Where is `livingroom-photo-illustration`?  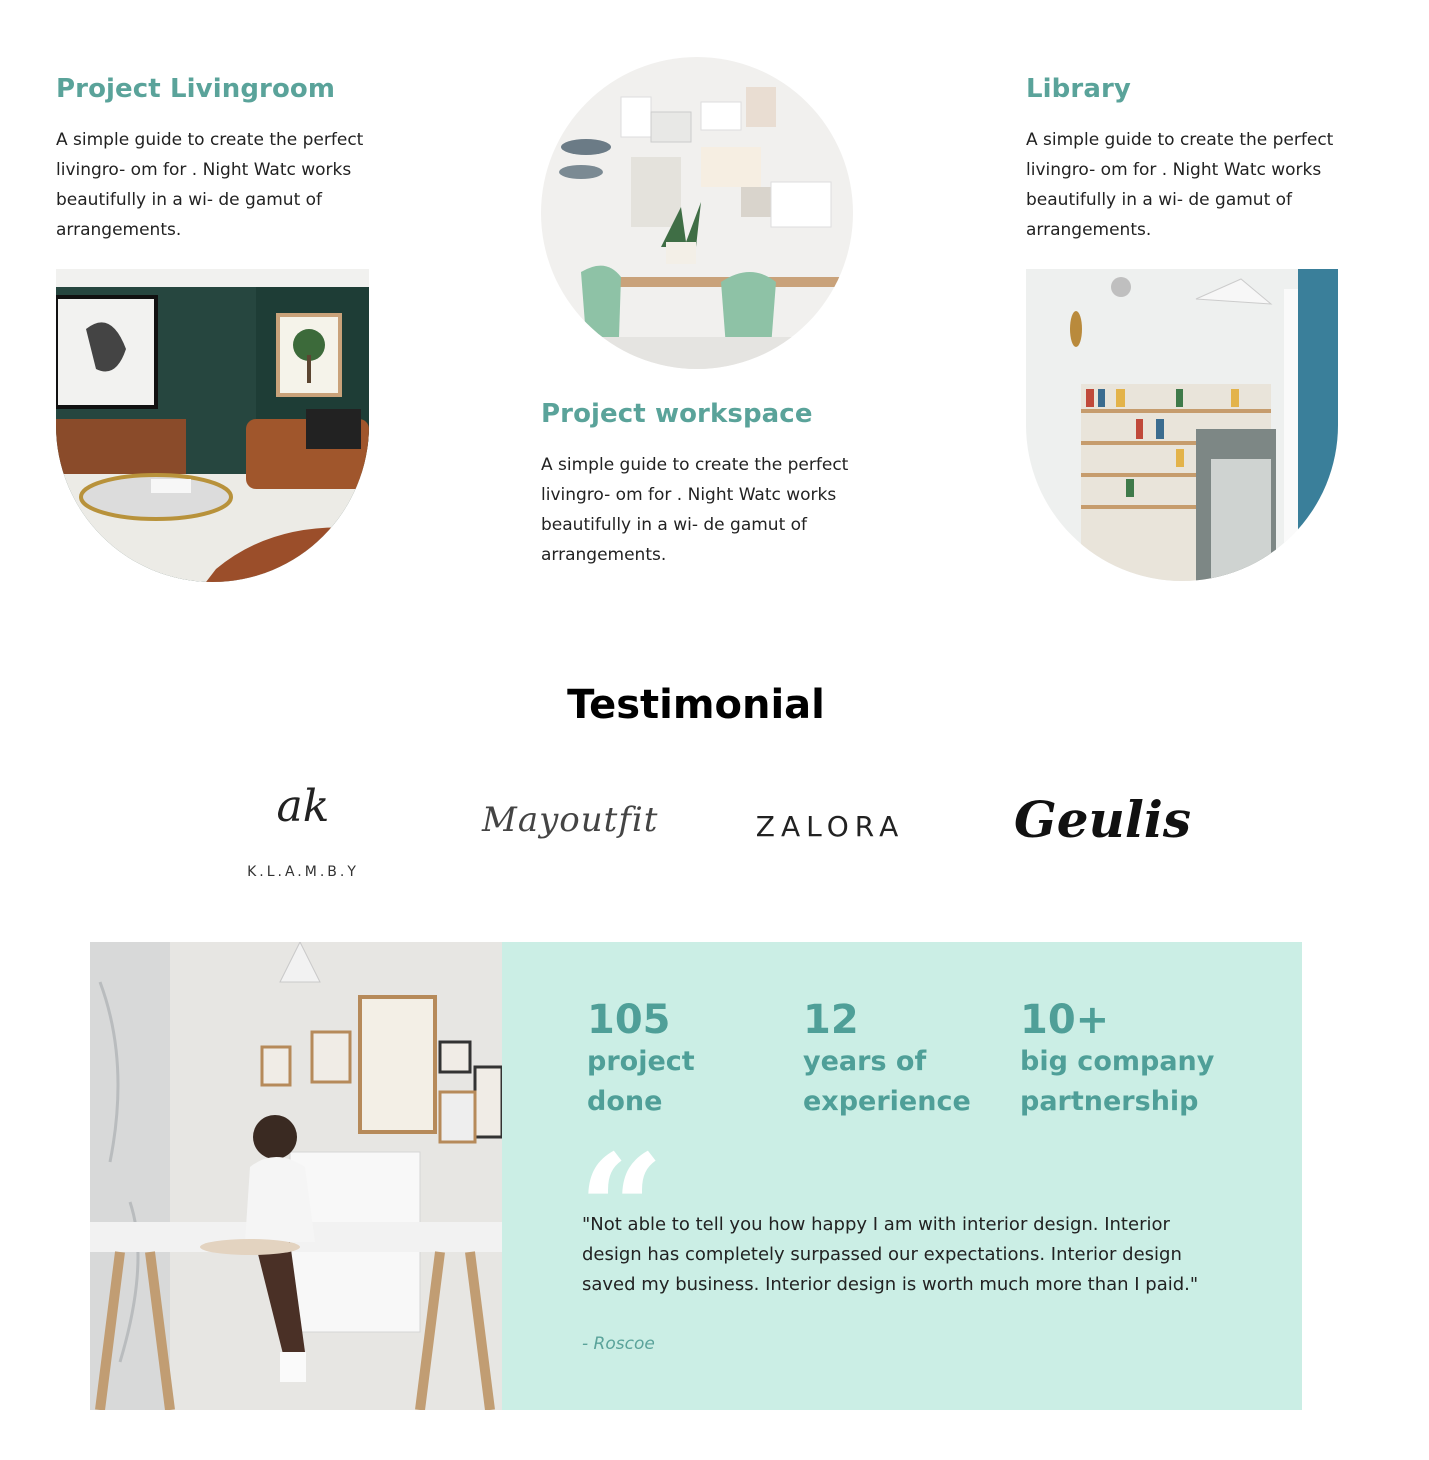 livingroom-photo-illustration is located at coordinates (212, 425).